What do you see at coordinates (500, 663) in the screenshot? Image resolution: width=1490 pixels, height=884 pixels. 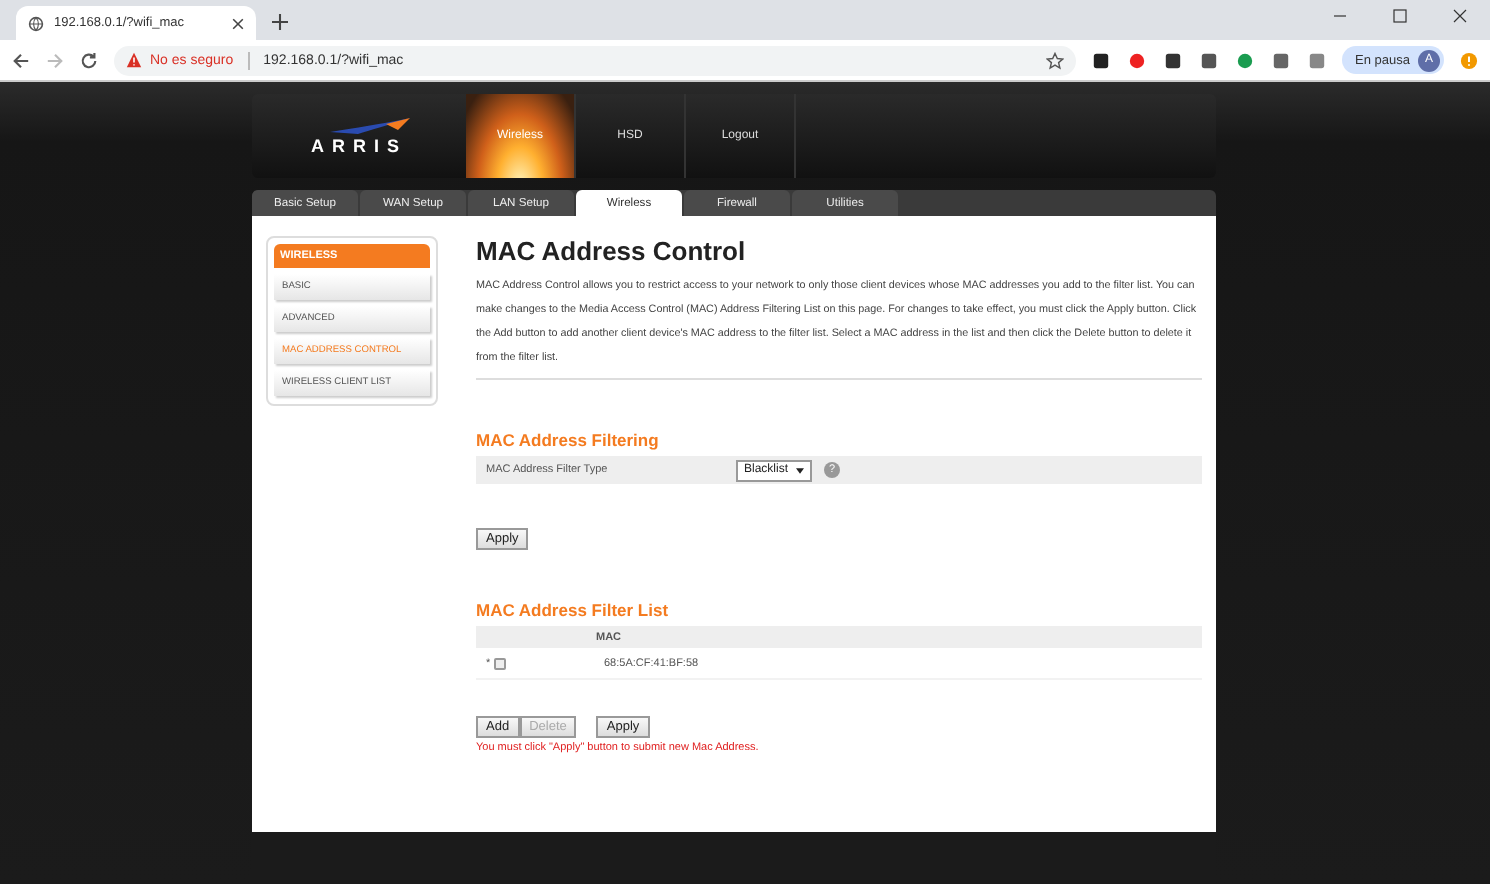 I see `checkbox` at bounding box center [500, 663].